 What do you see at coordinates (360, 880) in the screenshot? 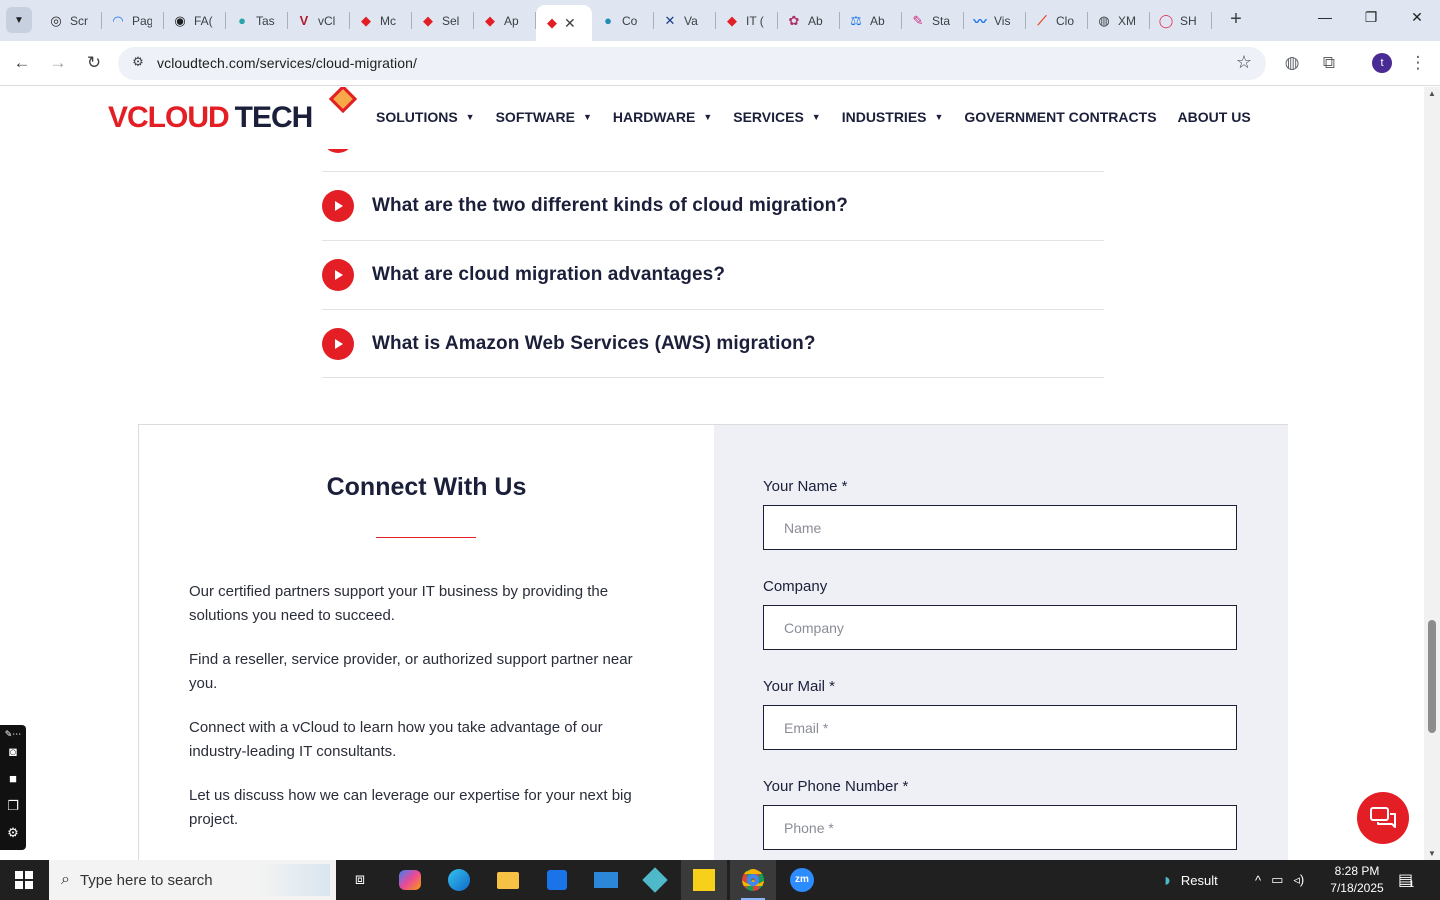
I see `task-view-icon: ⧈` at bounding box center [360, 880].